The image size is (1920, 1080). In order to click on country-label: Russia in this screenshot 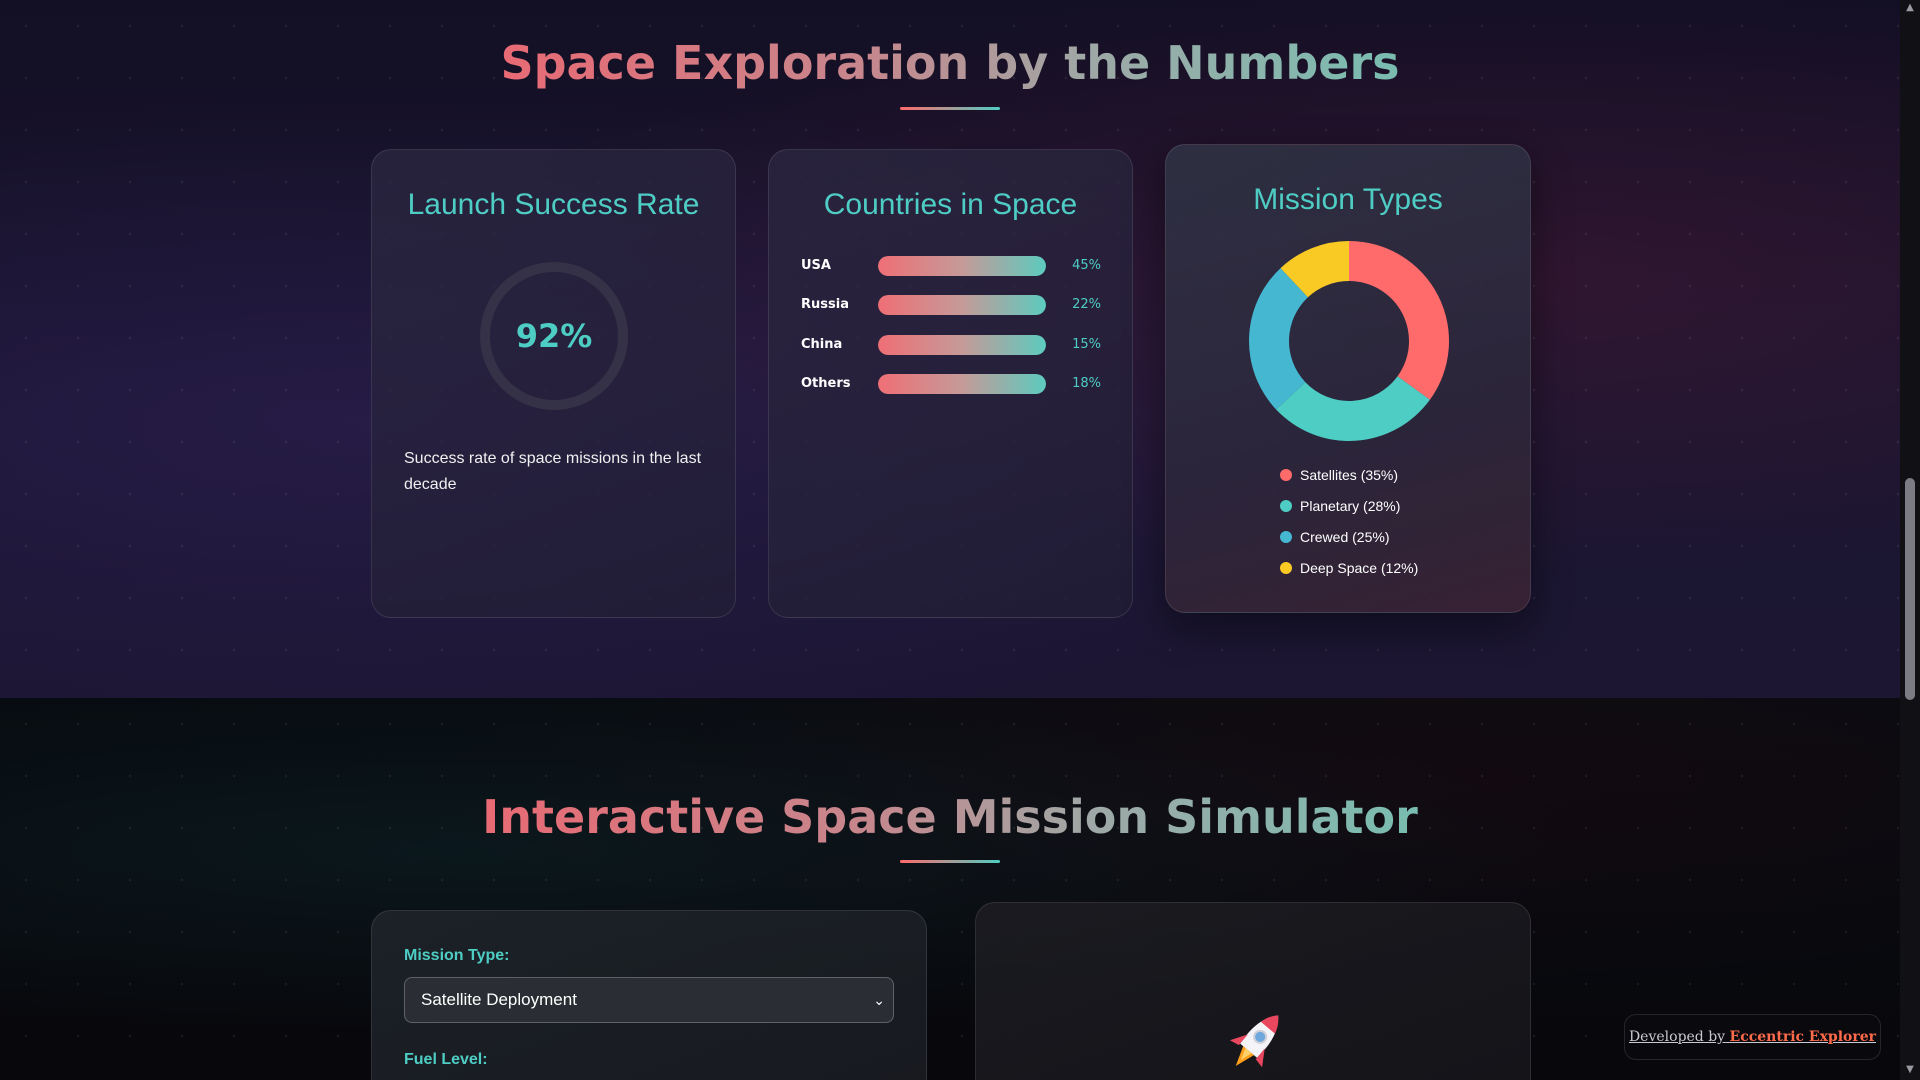, I will do `click(825, 304)`.